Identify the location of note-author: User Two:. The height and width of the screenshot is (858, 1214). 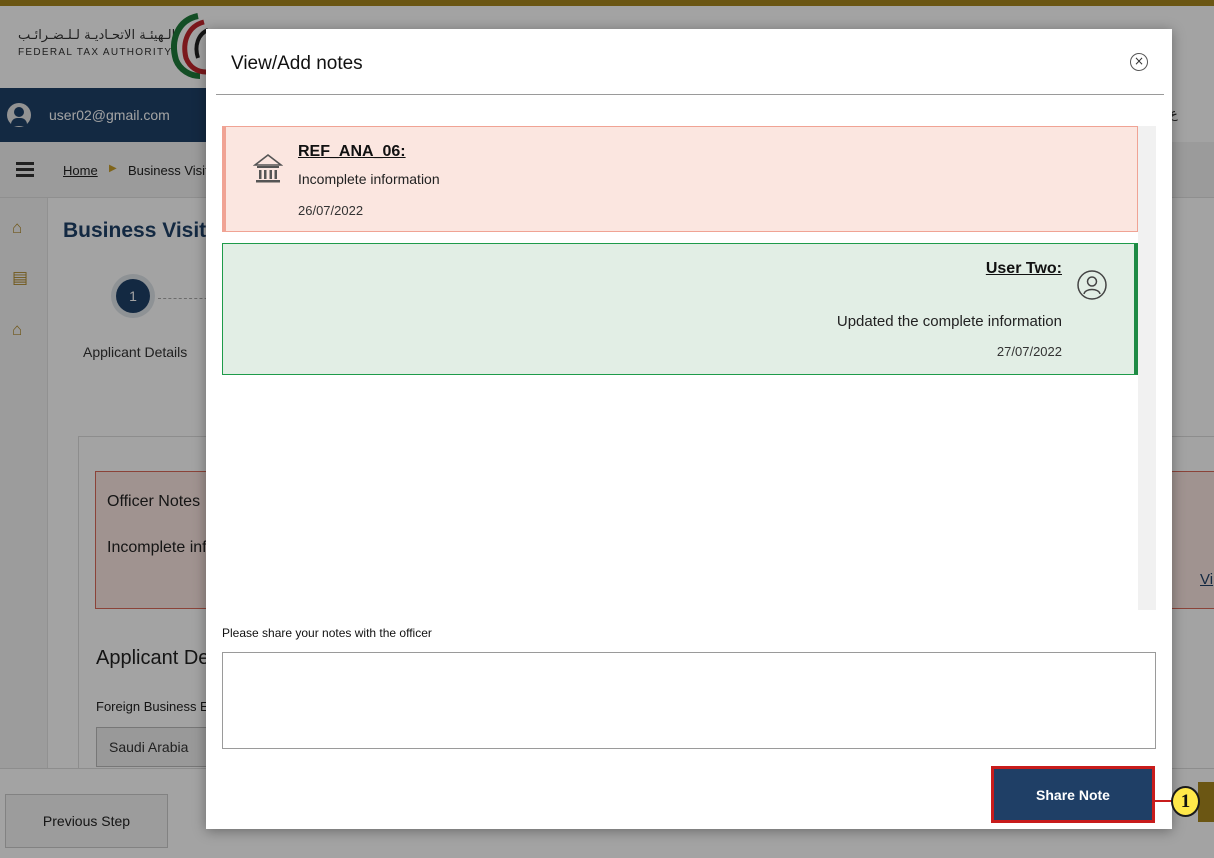
(1023, 268).